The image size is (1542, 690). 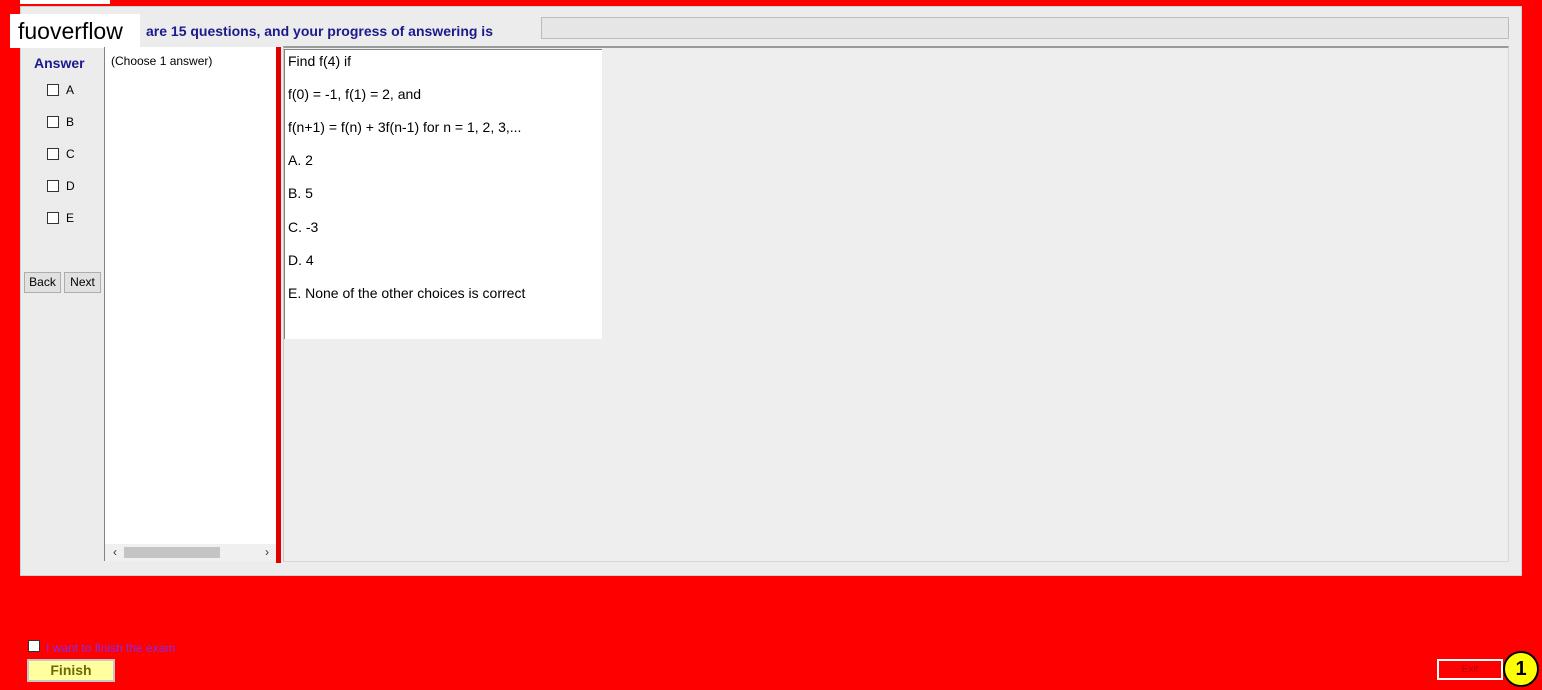 I want to click on question-line: Find f(4) if, so click(x=320, y=61).